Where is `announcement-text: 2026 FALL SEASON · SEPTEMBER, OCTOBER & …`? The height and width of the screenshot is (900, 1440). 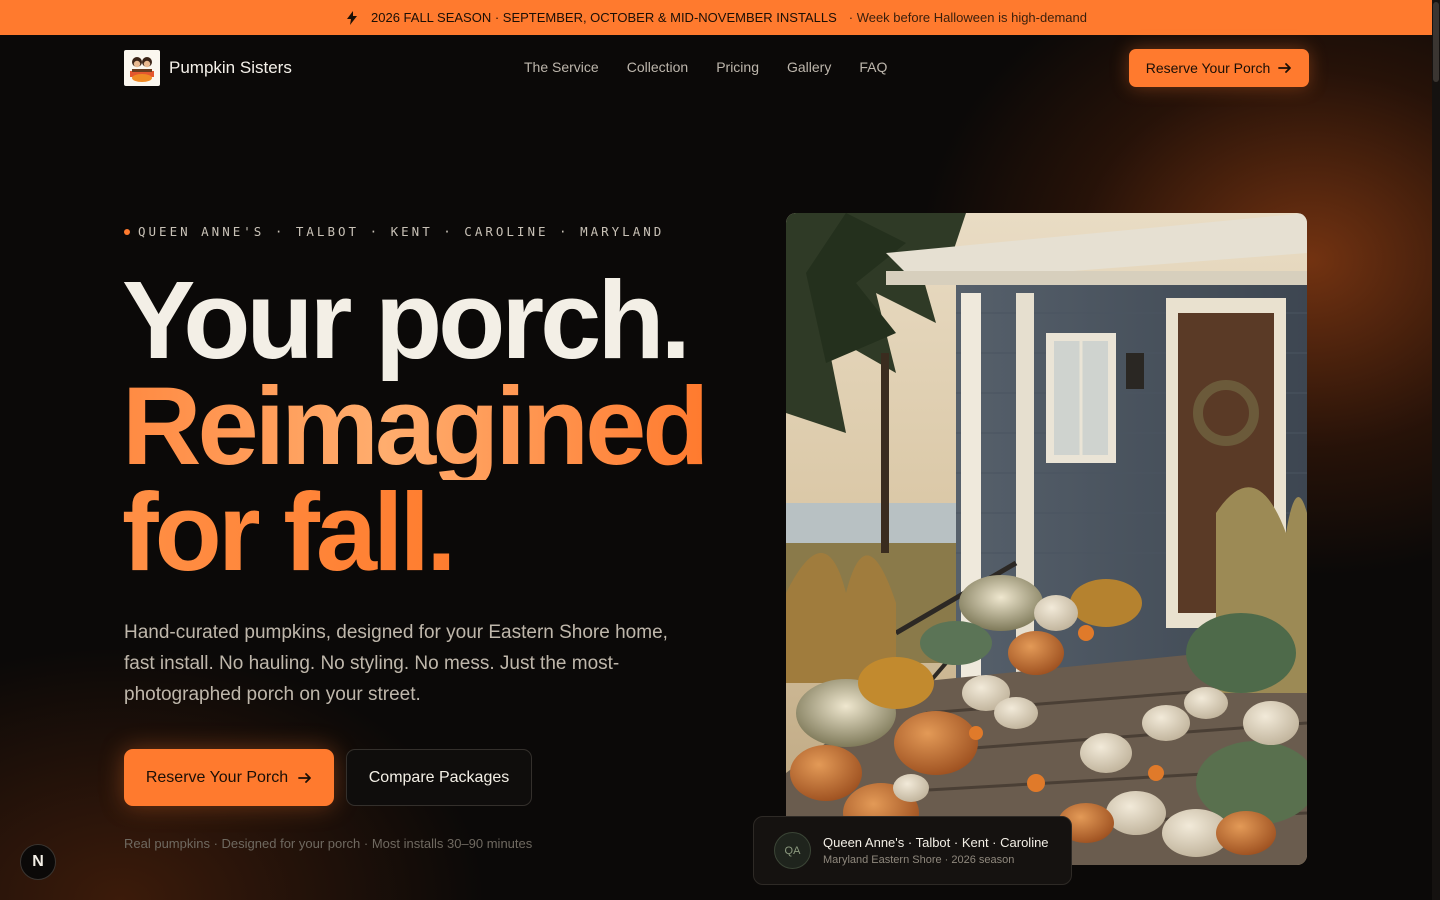 announcement-text: 2026 FALL SEASON · SEPTEMBER, OCTOBER & … is located at coordinates (604, 17).